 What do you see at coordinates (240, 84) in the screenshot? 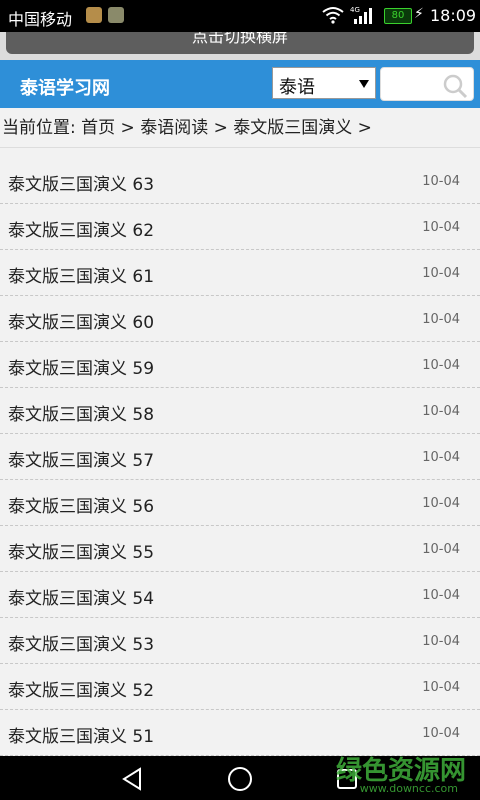
I see `site-header: 泰语学习网 泰语` at bounding box center [240, 84].